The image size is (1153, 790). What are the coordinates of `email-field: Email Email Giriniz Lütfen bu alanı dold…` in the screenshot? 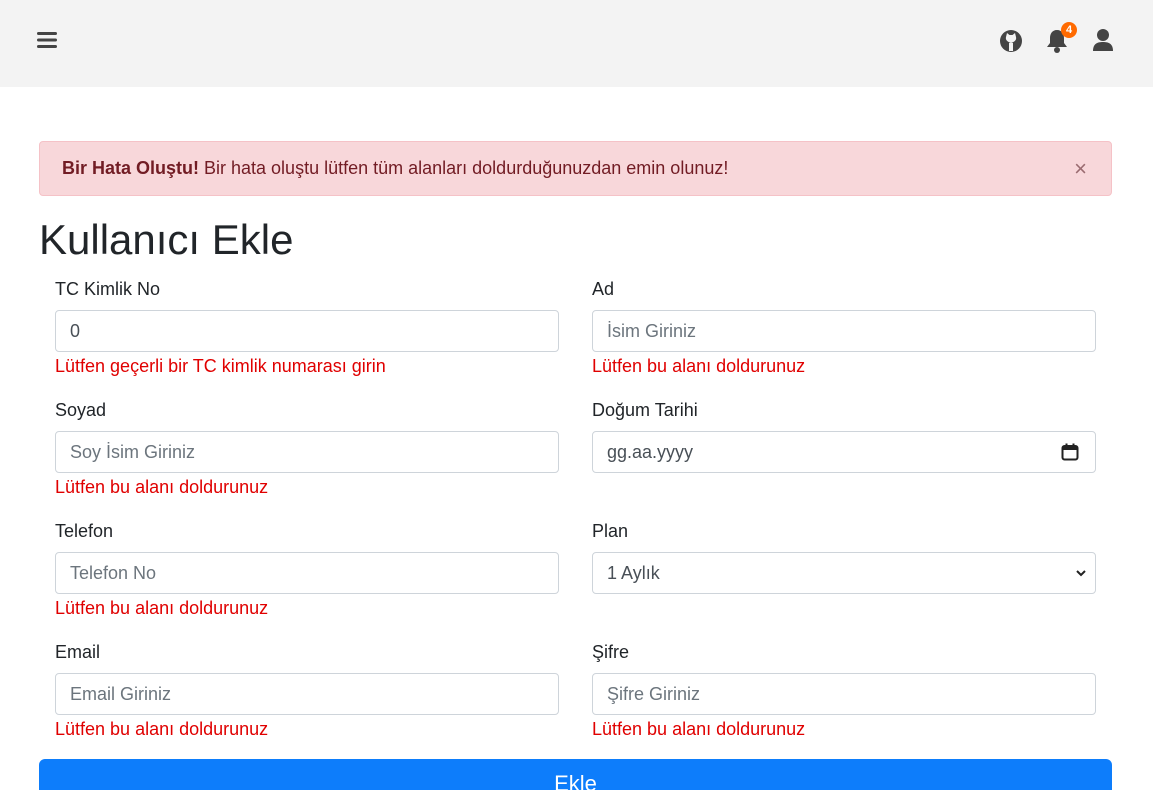 It's located at (307, 690).